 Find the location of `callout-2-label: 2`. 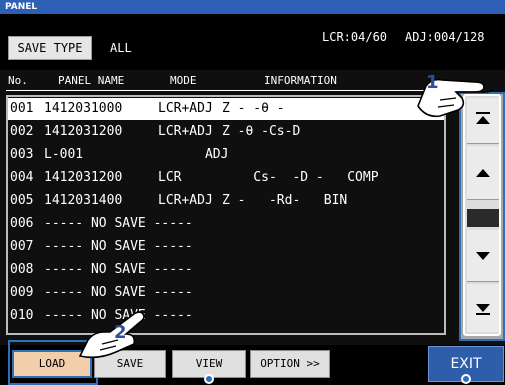

callout-2-label: 2 is located at coordinates (120, 332).